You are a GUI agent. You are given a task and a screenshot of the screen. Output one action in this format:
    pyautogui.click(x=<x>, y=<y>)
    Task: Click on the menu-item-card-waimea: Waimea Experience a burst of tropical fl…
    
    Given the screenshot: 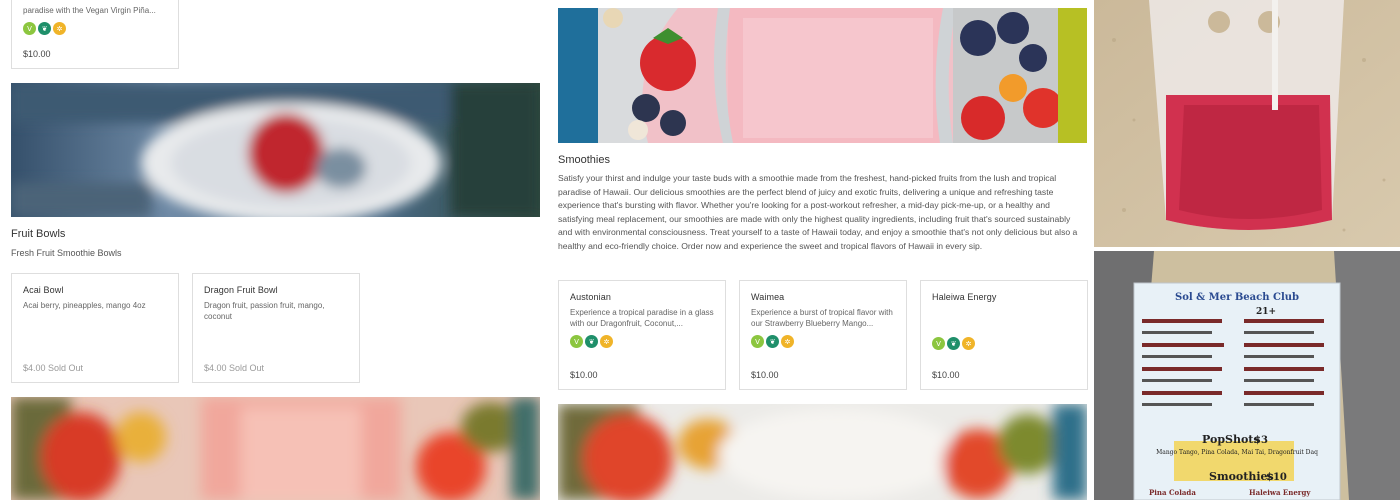 What is the action you would take?
    pyautogui.click(x=823, y=335)
    